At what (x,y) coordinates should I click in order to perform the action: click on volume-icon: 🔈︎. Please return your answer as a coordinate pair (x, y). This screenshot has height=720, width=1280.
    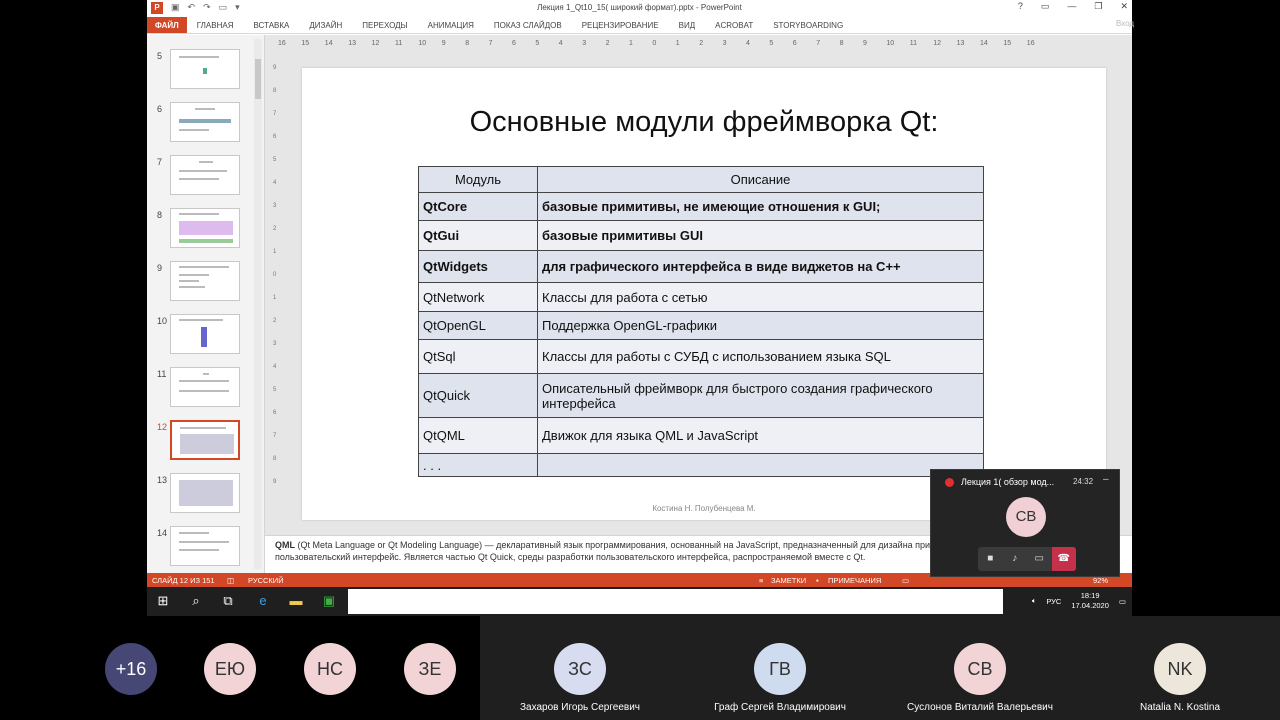
    Looking at the image, I should click on (1034, 601).